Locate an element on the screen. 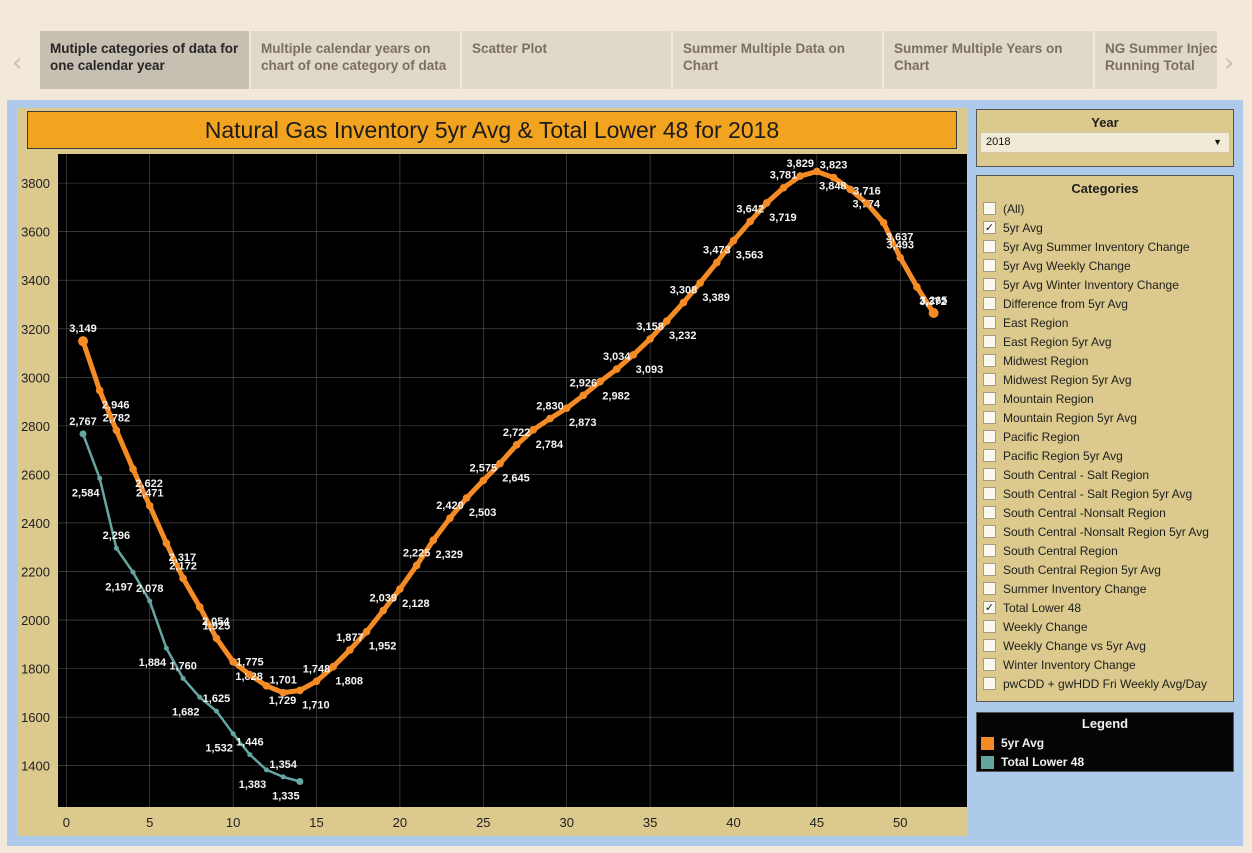  category-item: Pacific Region is located at coordinates (1096, 436).